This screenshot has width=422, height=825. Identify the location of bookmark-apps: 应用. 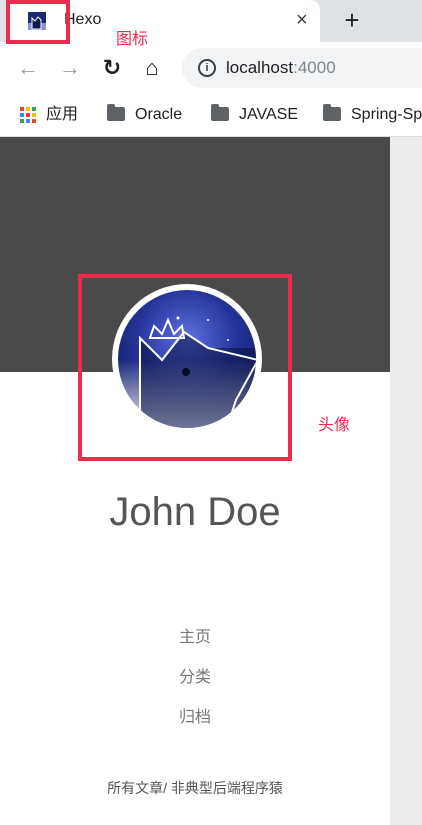
(49, 115).